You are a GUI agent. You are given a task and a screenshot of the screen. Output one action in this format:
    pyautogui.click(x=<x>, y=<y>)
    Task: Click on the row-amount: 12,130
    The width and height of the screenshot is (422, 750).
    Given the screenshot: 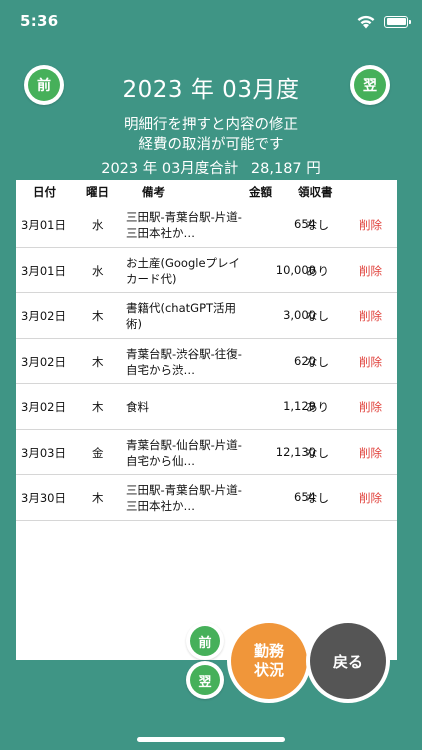 What is the action you would take?
    pyautogui.click(x=295, y=451)
    